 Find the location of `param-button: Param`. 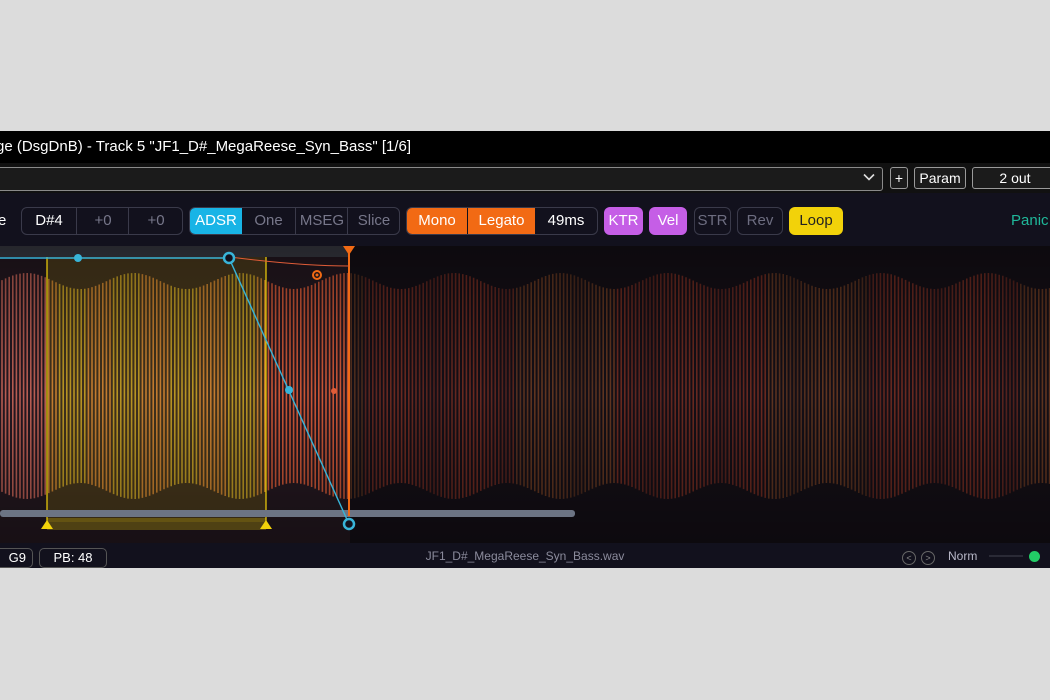

param-button: Param is located at coordinates (940, 178).